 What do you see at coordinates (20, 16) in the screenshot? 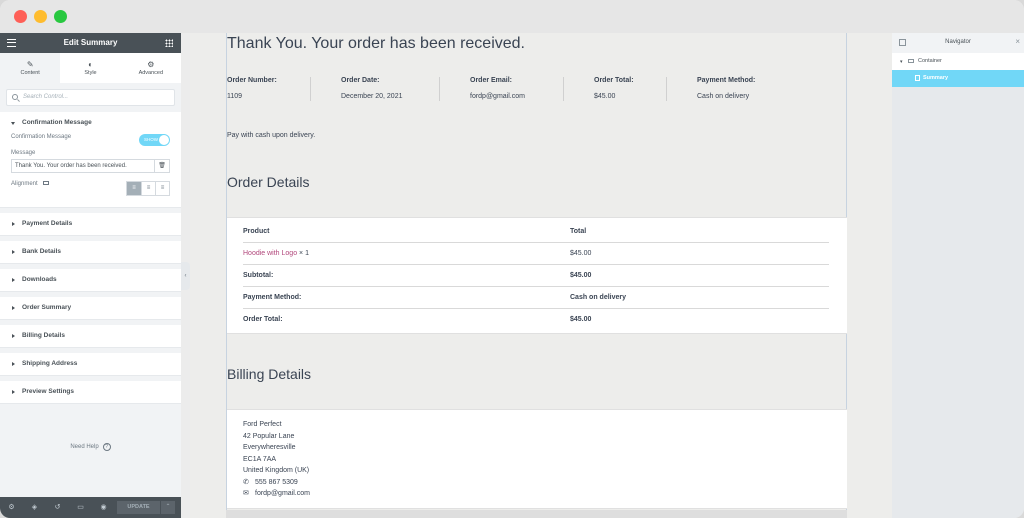
I see `close-window-button` at bounding box center [20, 16].